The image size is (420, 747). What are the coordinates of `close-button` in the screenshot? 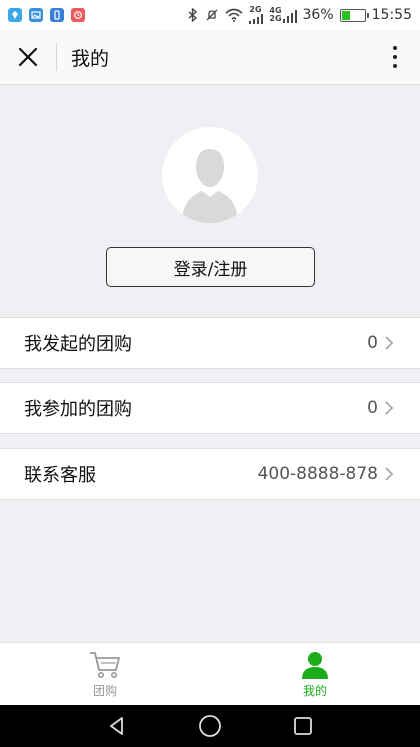 It's located at (28, 57).